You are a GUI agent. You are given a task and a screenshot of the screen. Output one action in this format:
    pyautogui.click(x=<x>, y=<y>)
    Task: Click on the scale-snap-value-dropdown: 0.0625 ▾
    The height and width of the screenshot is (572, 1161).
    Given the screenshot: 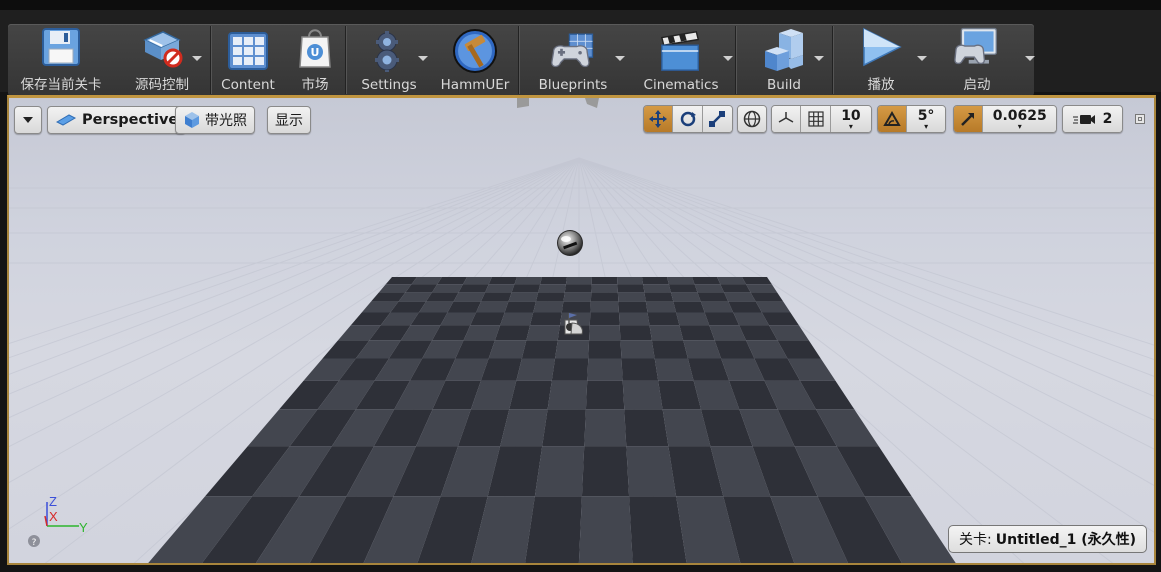 What is the action you would take?
    pyautogui.click(x=1019, y=119)
    